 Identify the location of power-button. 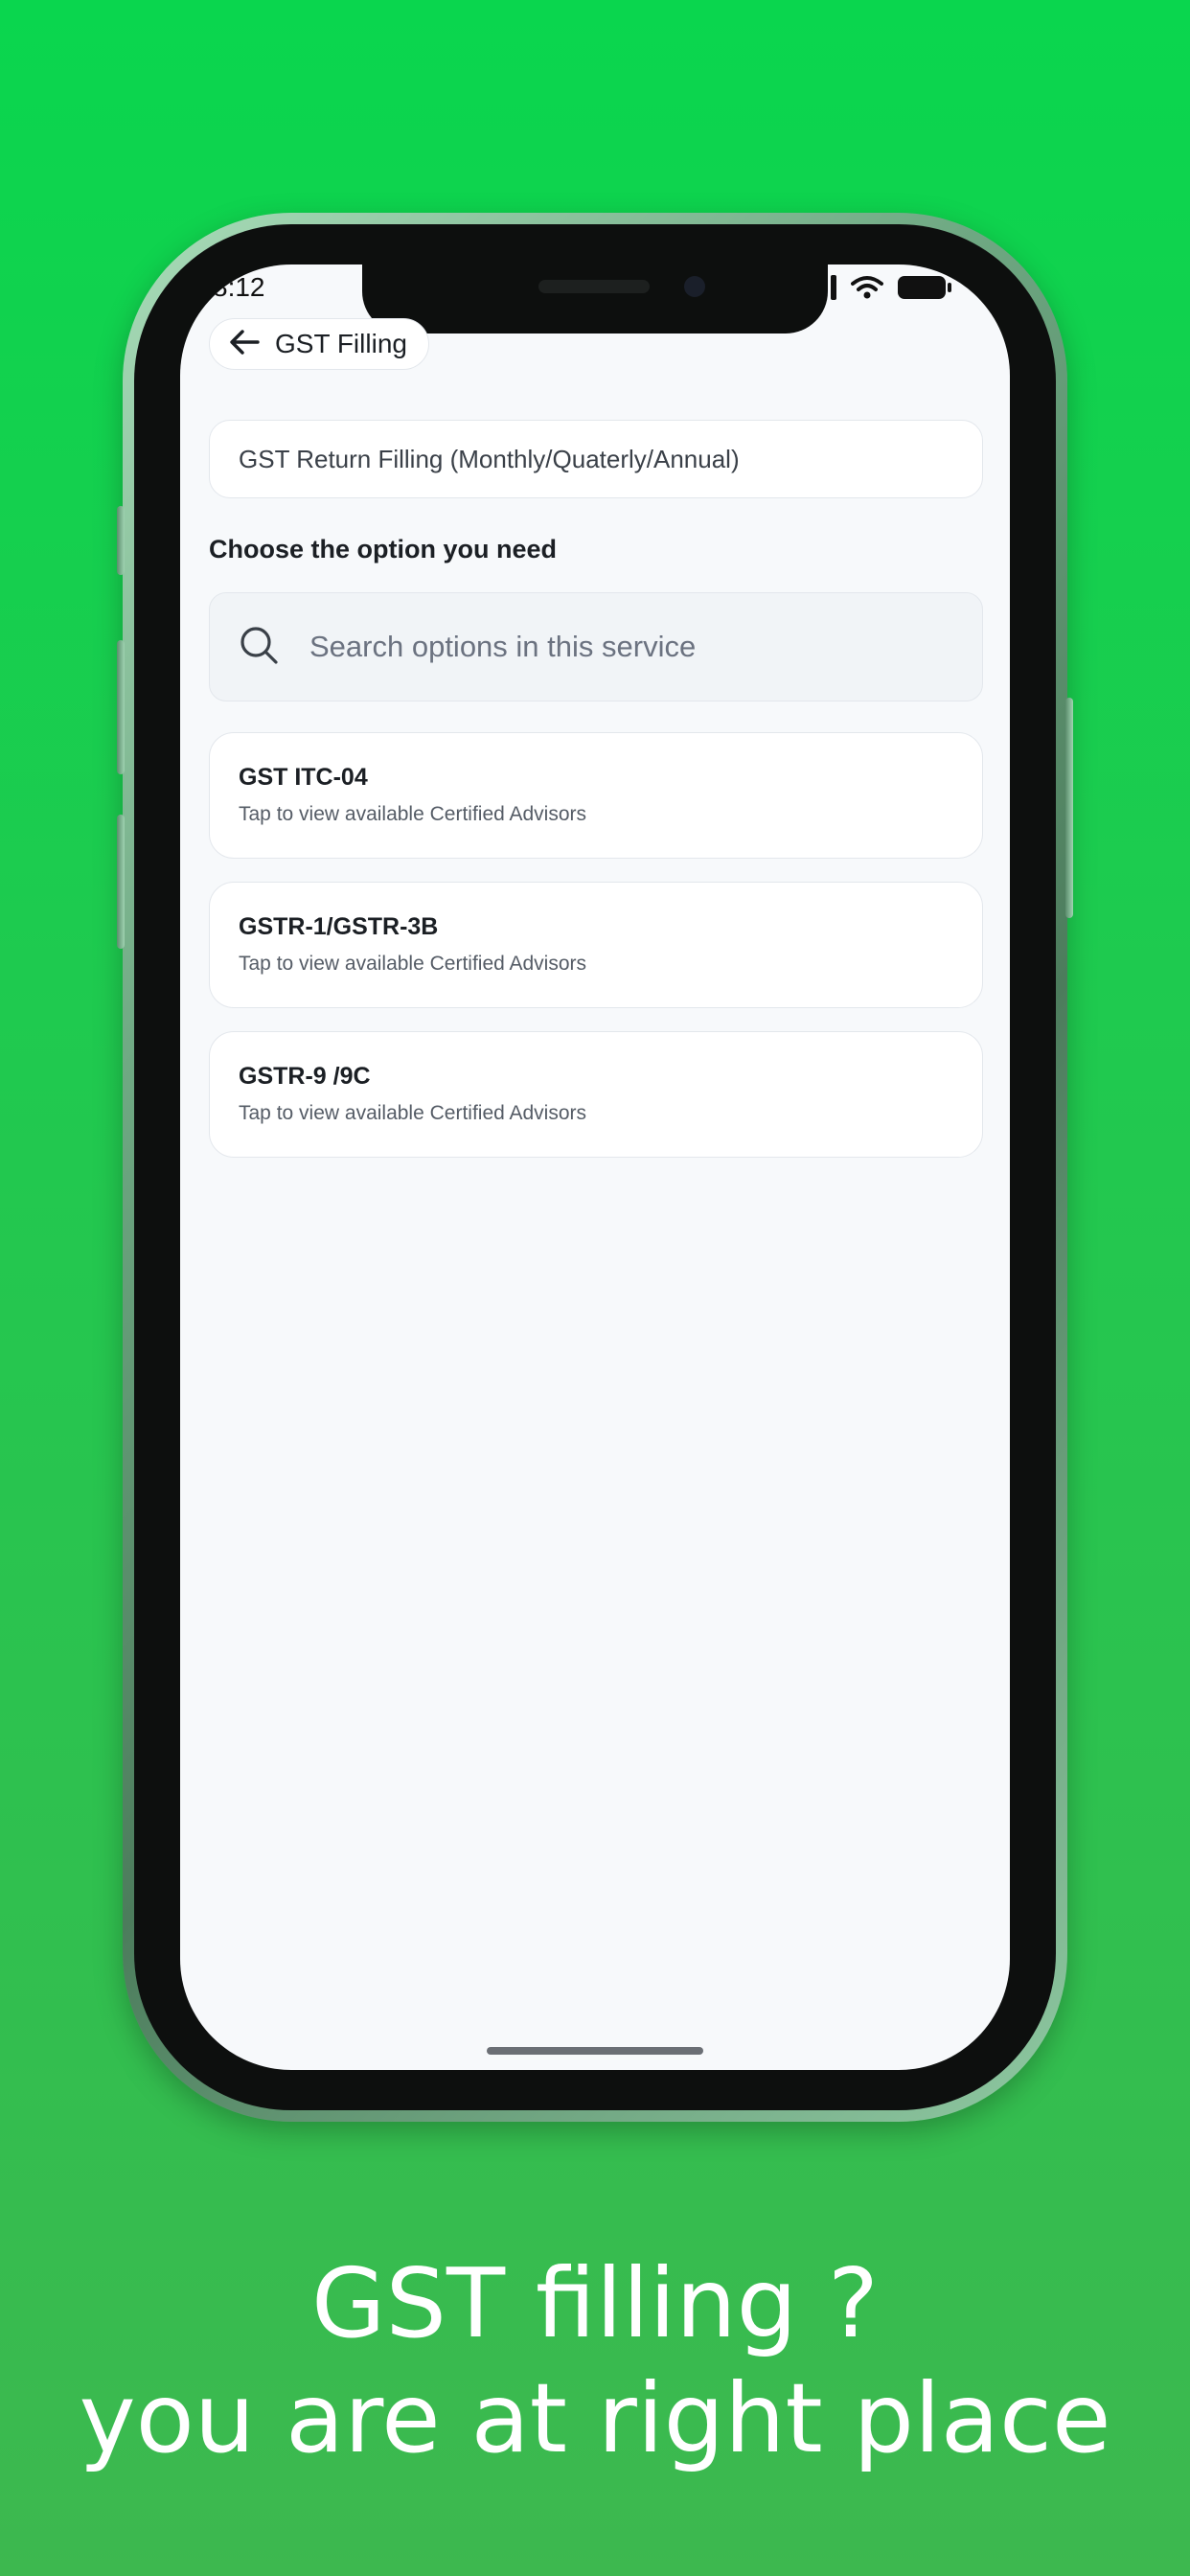
(1069, 808).